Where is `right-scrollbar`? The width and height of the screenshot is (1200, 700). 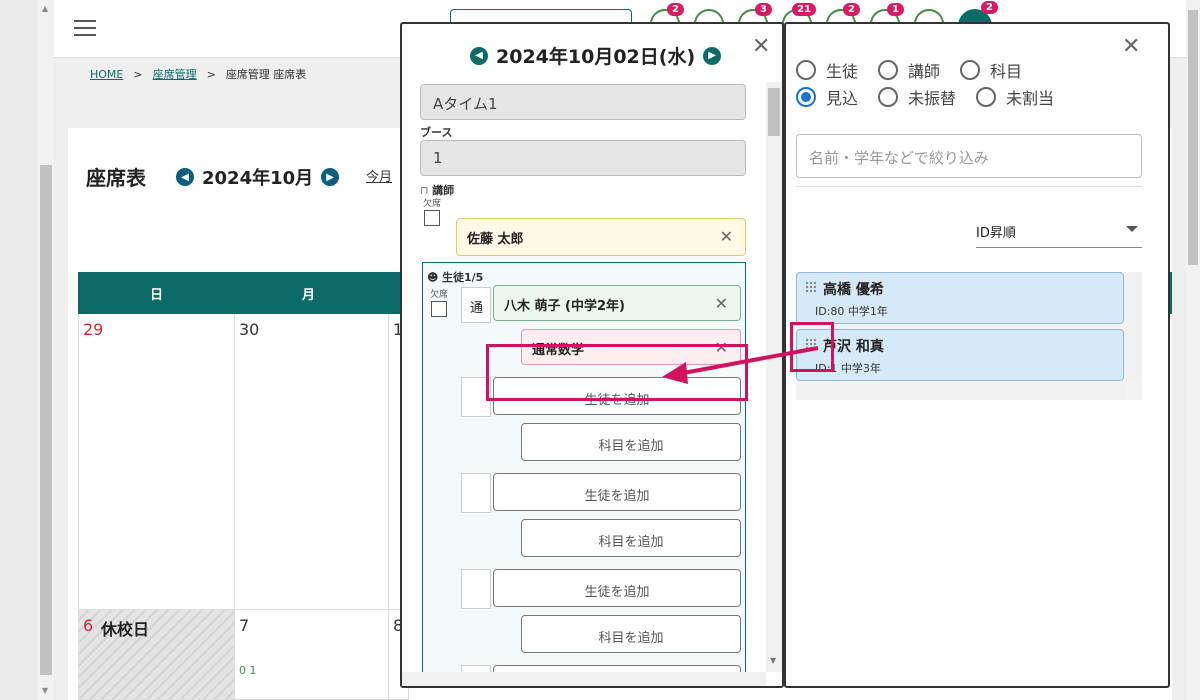 right-scrollbar is located at coordinates (1193, 350).